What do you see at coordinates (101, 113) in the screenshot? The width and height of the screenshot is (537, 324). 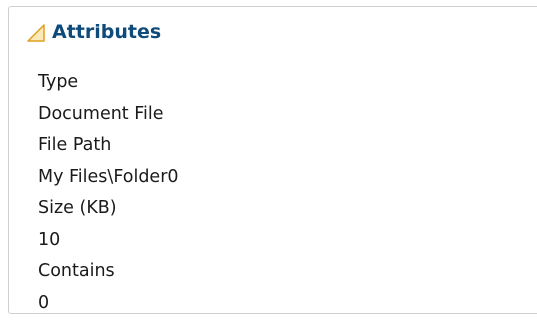 I see `attribute-value-type: Document File` at bounding box center [101, 113].